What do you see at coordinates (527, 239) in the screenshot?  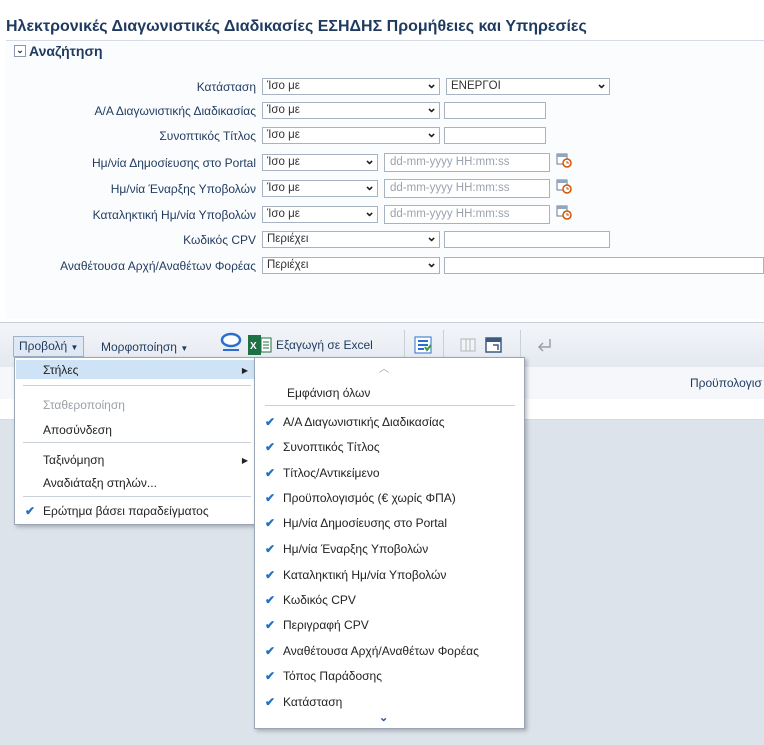 I see `cpv-input` at bounding box center [527, 239].